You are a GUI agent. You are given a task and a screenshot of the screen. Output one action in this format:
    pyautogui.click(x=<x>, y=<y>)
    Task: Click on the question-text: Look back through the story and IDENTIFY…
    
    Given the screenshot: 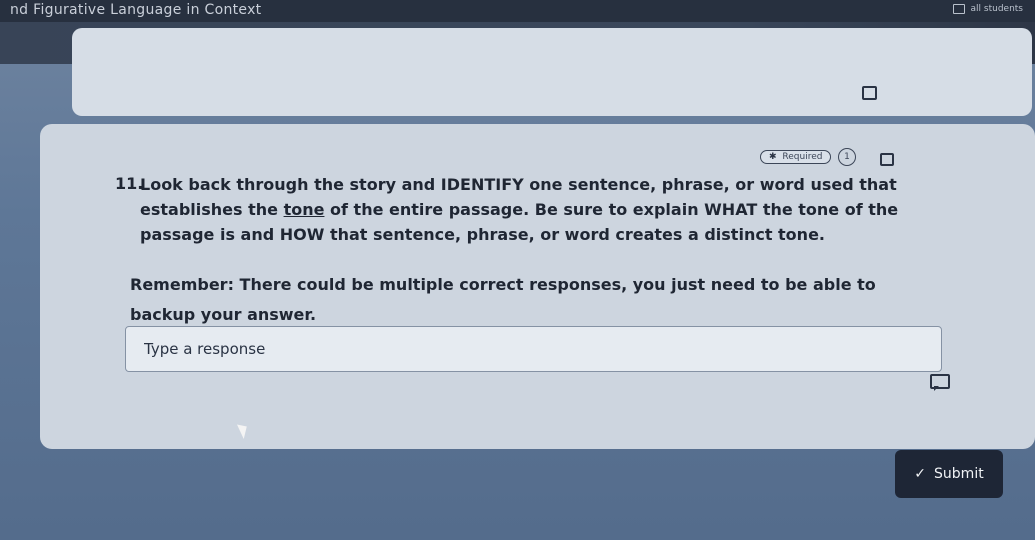 What is the action you would take?
    pyautogui.click(x=530, y=209)
    